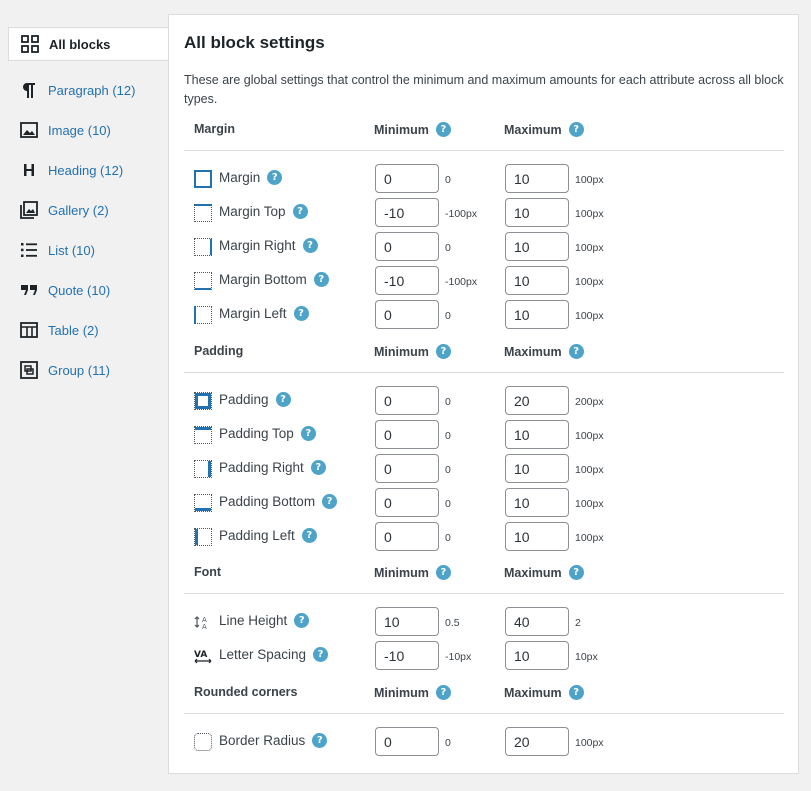 The width and height of the screenshot is (811, 791). Describe the element at coordinates (261, 467) in the screenshot. I see `setting-label: Padding Right` at that location.